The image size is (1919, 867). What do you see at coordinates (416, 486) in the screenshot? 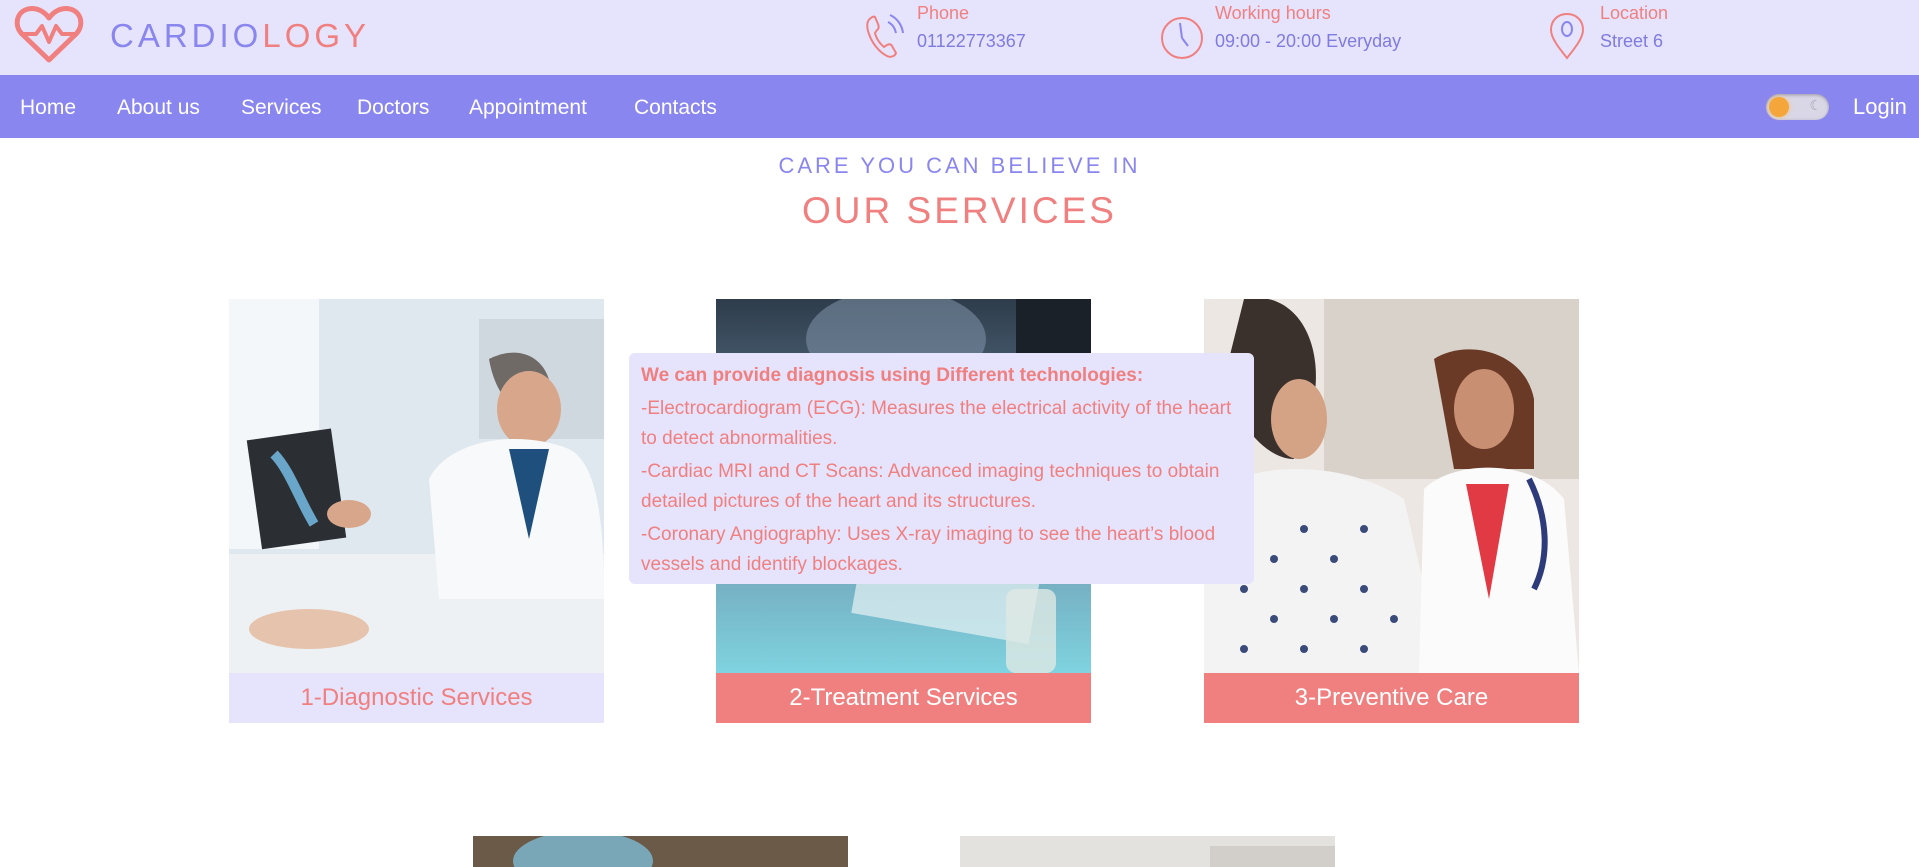
I see `doctor-xray-photo` at bounding box center [416, 486].